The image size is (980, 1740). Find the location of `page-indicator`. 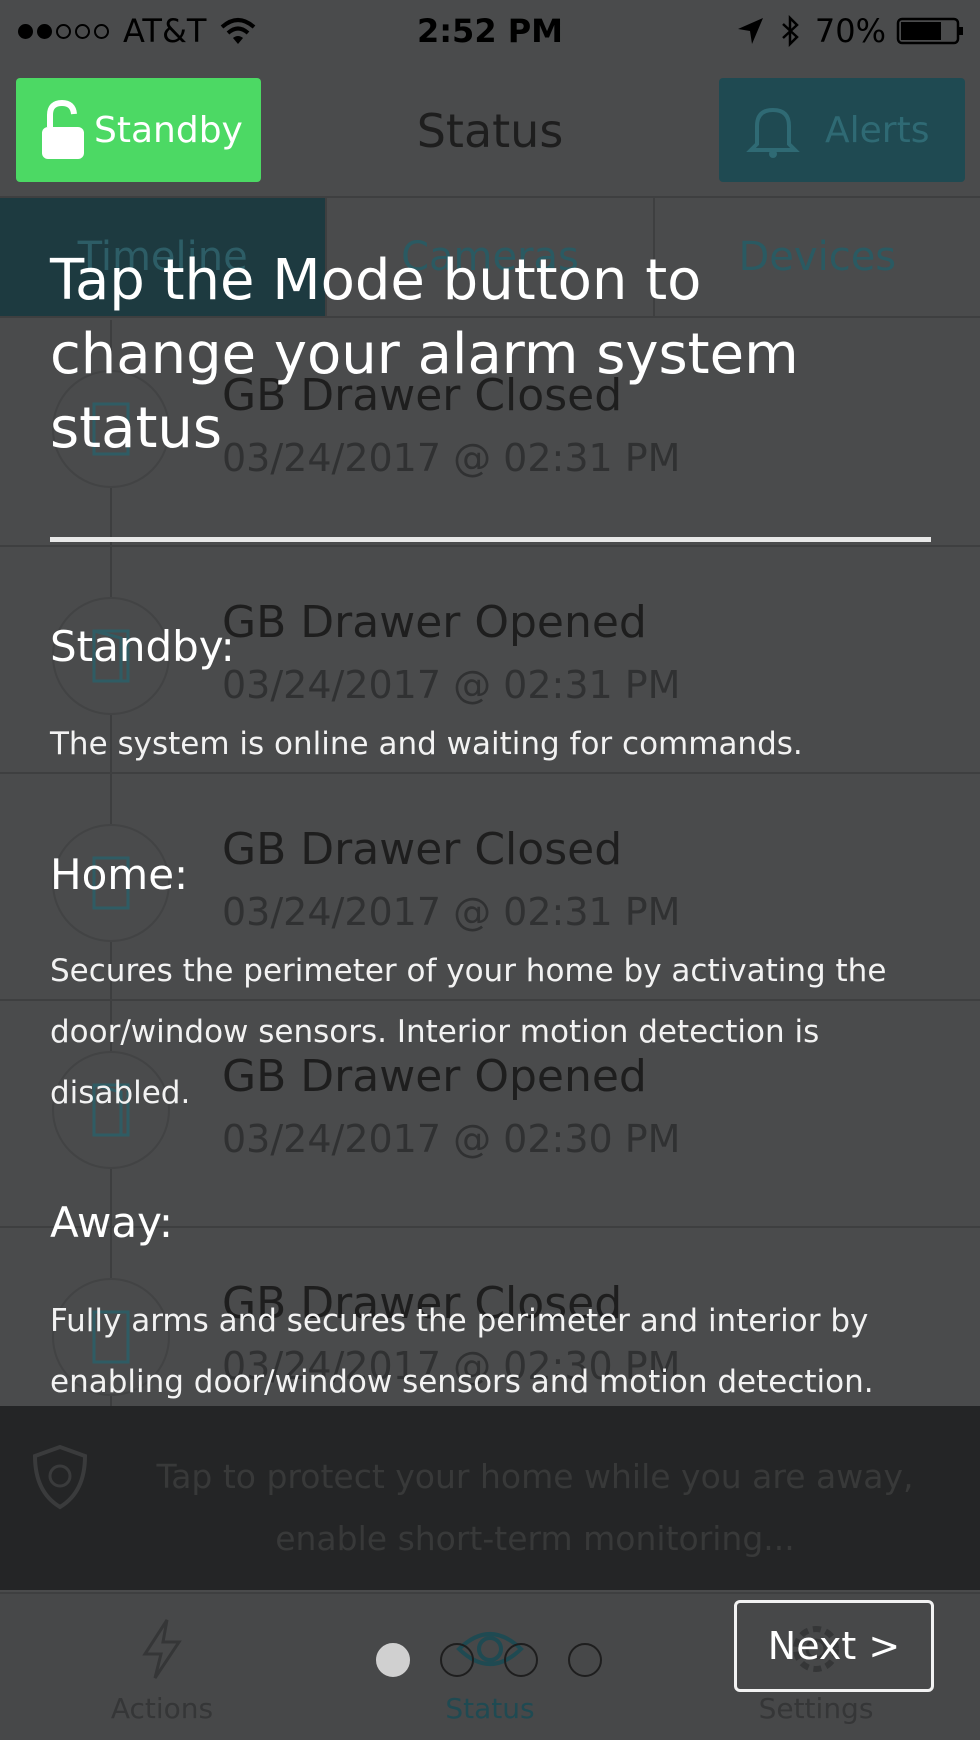

page-indicator is located at coordinates (504, 1660).